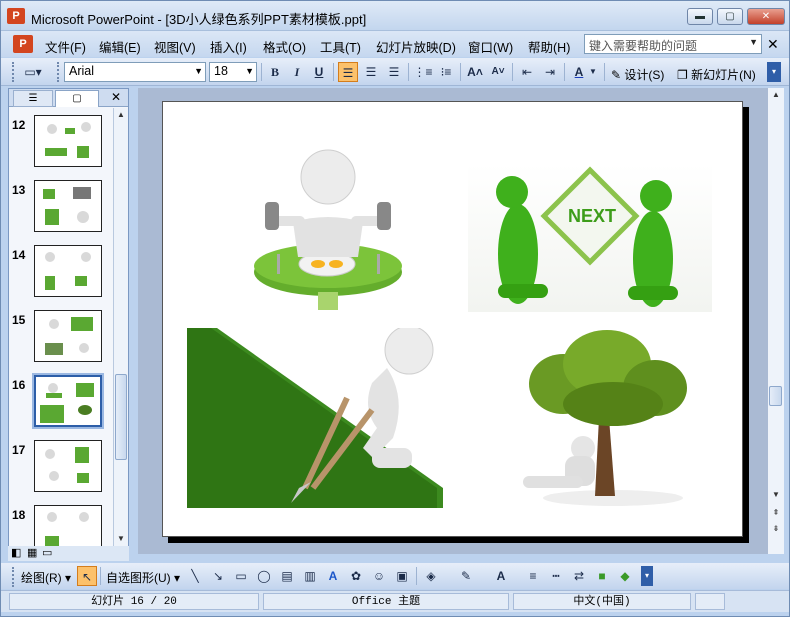 This screenshot has height=617, width=790. Describe the element at coordinates (423, 72) in the screenshot. I see `numbering-icon: ⋮≡` at that location.